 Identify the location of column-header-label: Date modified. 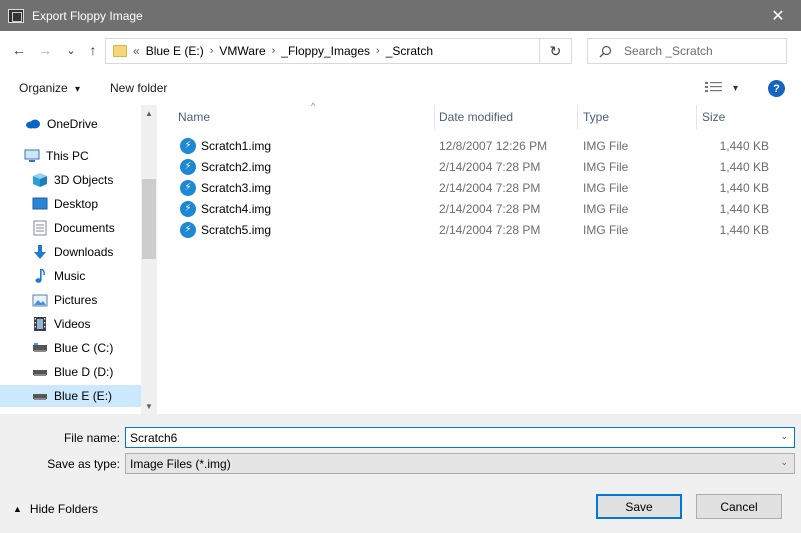
(476, 117).